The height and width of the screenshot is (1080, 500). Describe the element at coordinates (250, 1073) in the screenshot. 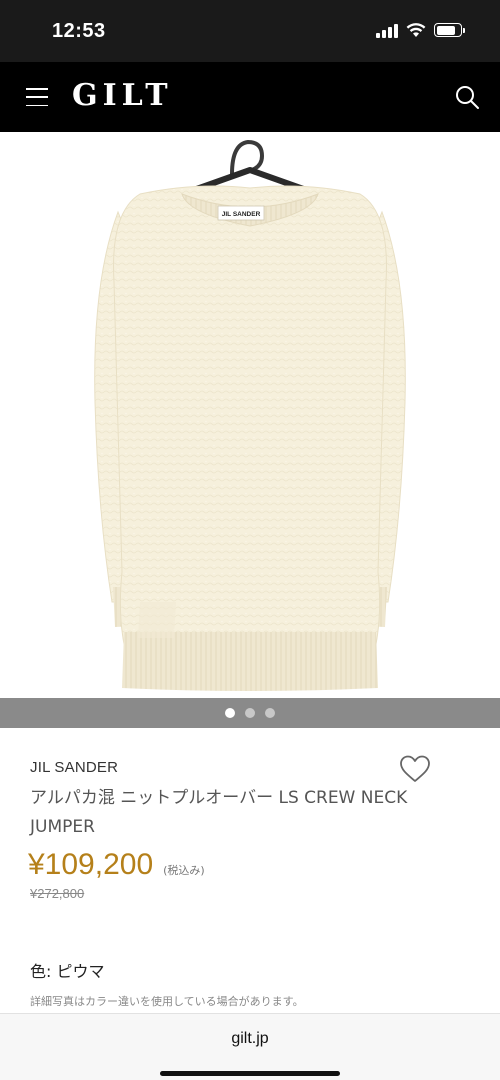

I see `home-indicator` at that location.